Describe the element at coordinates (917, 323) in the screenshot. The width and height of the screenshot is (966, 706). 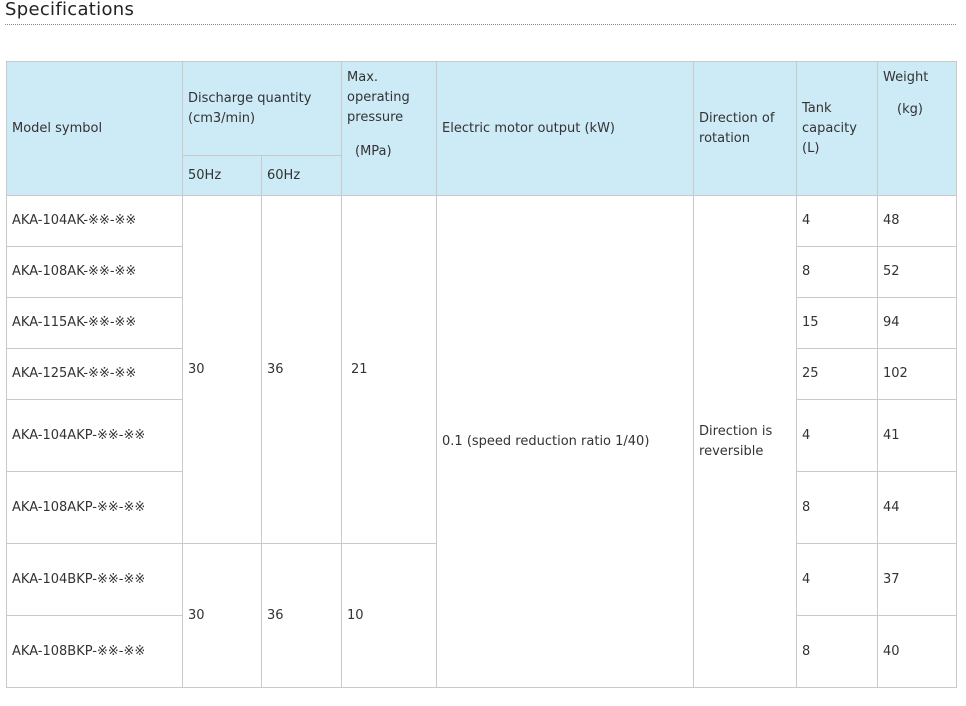
I see `weight-cell: 94` at that location.